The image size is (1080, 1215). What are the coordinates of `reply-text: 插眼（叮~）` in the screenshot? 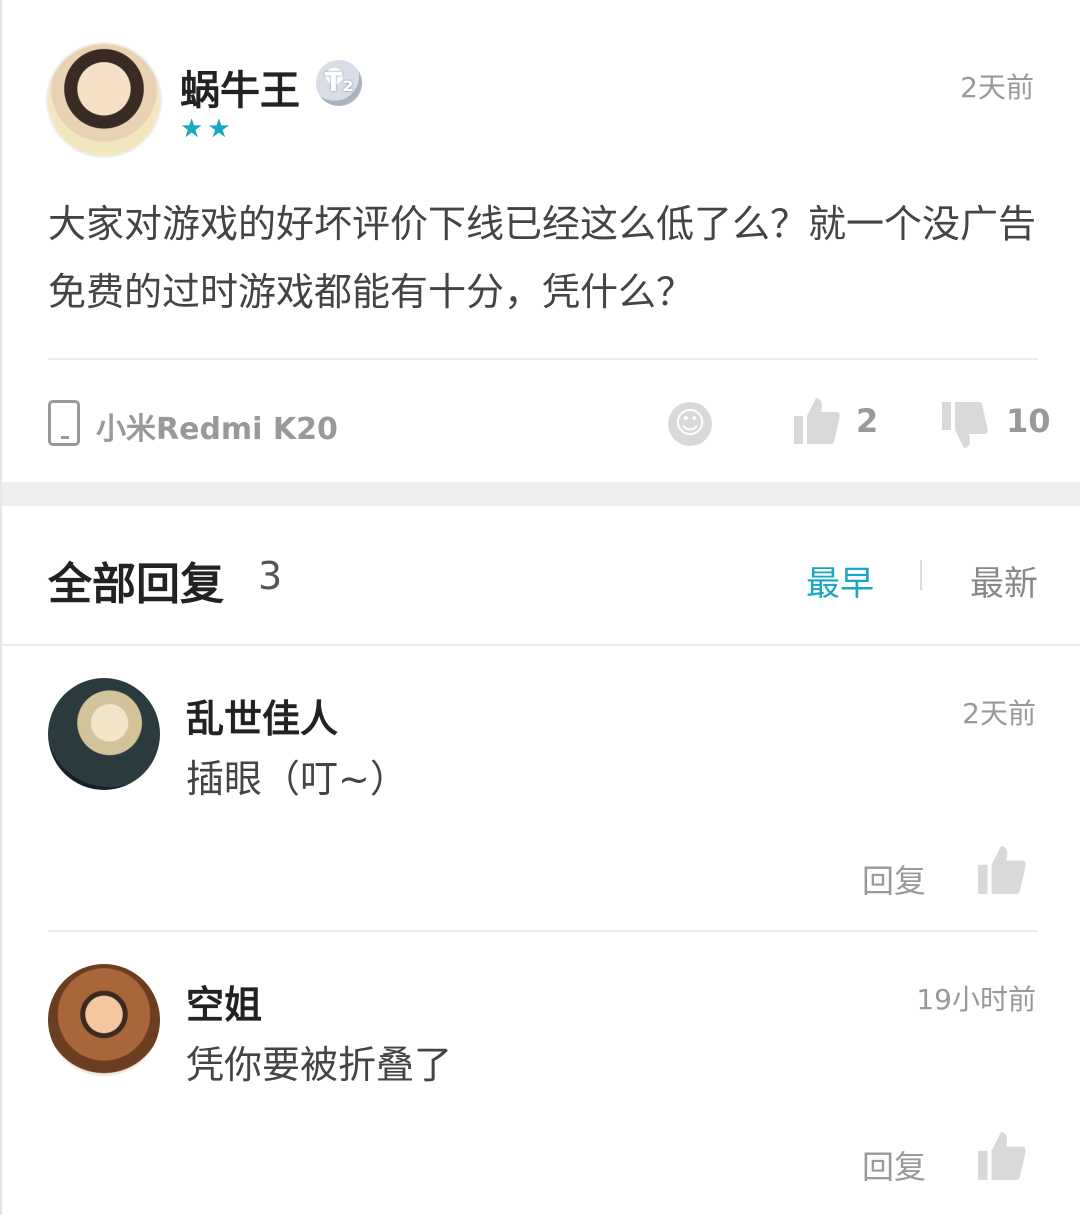 It's located at (297, 779).